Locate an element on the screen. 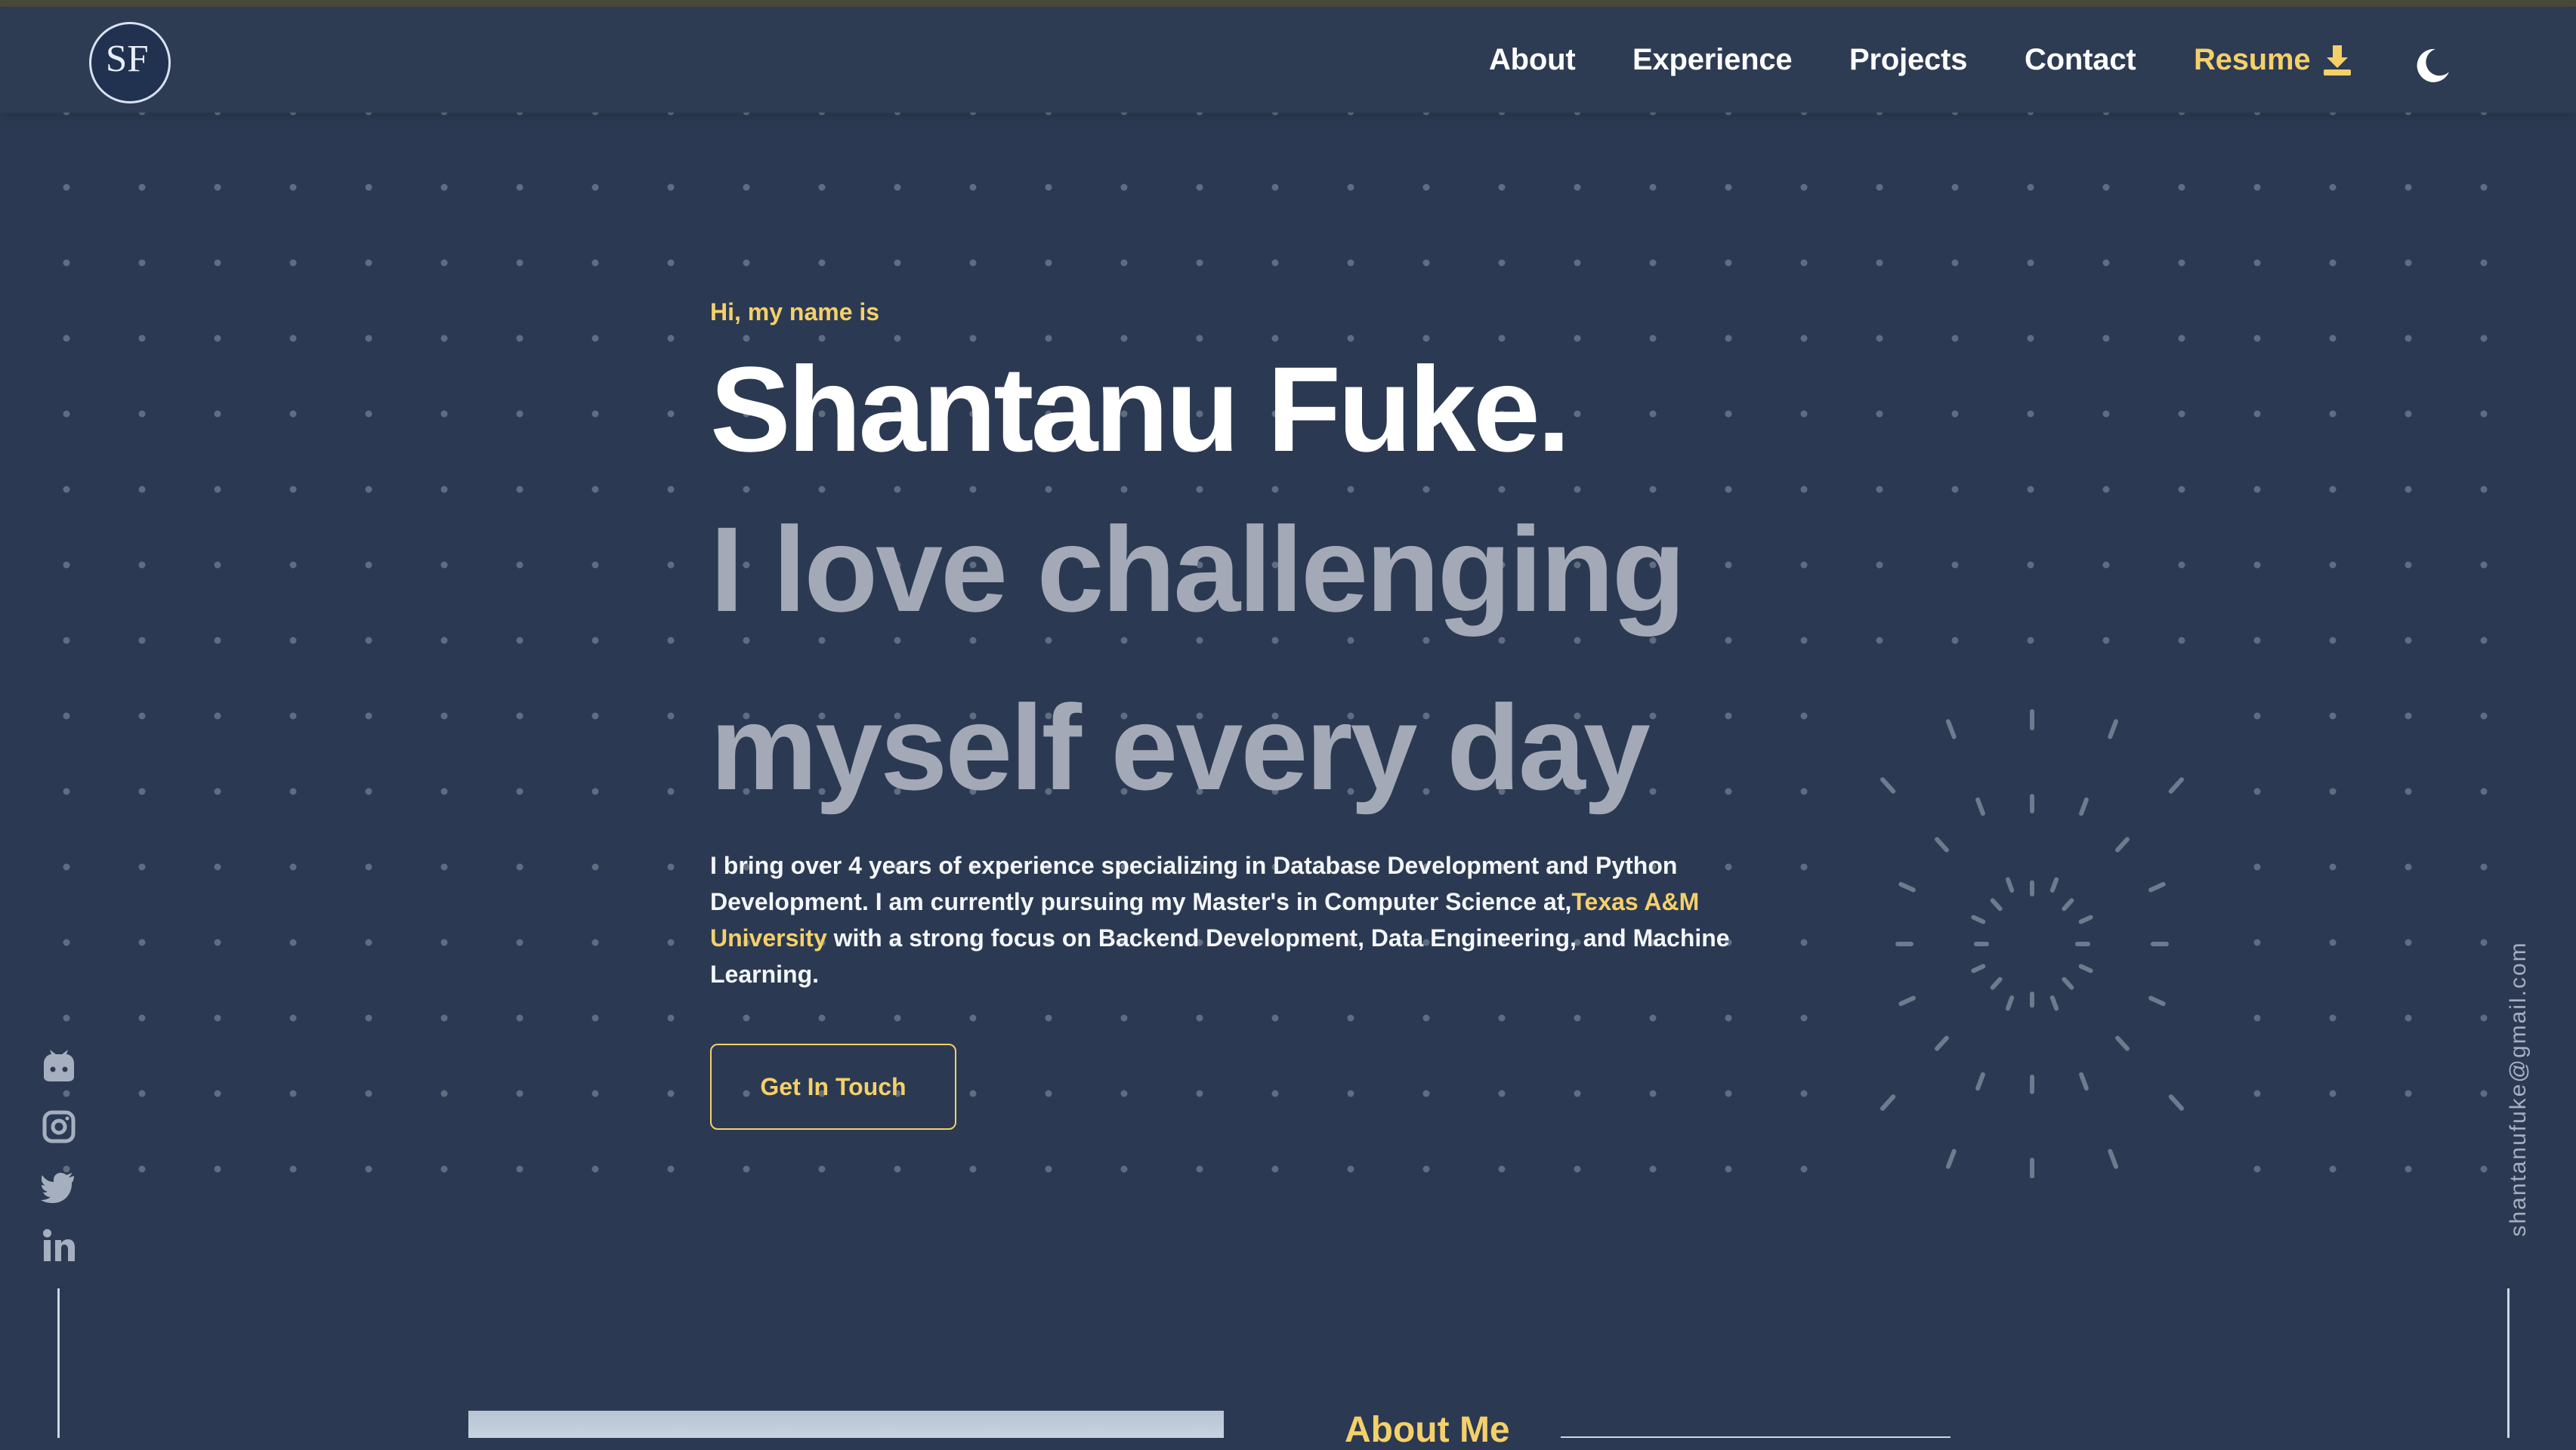 Image resolution: width=2576 pixels, height=1450 pixels. tagline-line-1: I love challenging is located at coordinates (1198, 569).